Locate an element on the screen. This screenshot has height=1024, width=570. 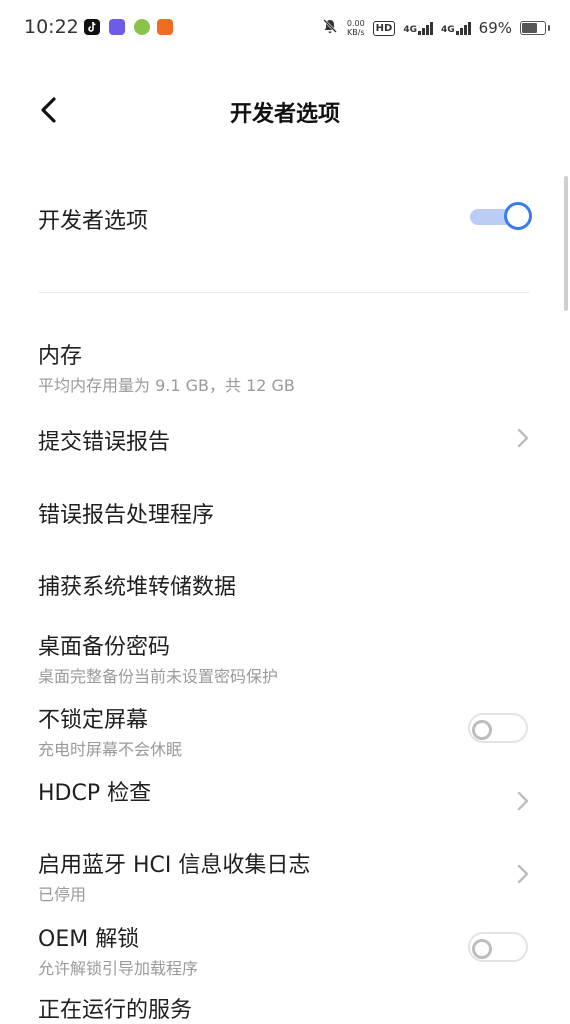
stay-awake-toggle is located at coordinates (498, 728).